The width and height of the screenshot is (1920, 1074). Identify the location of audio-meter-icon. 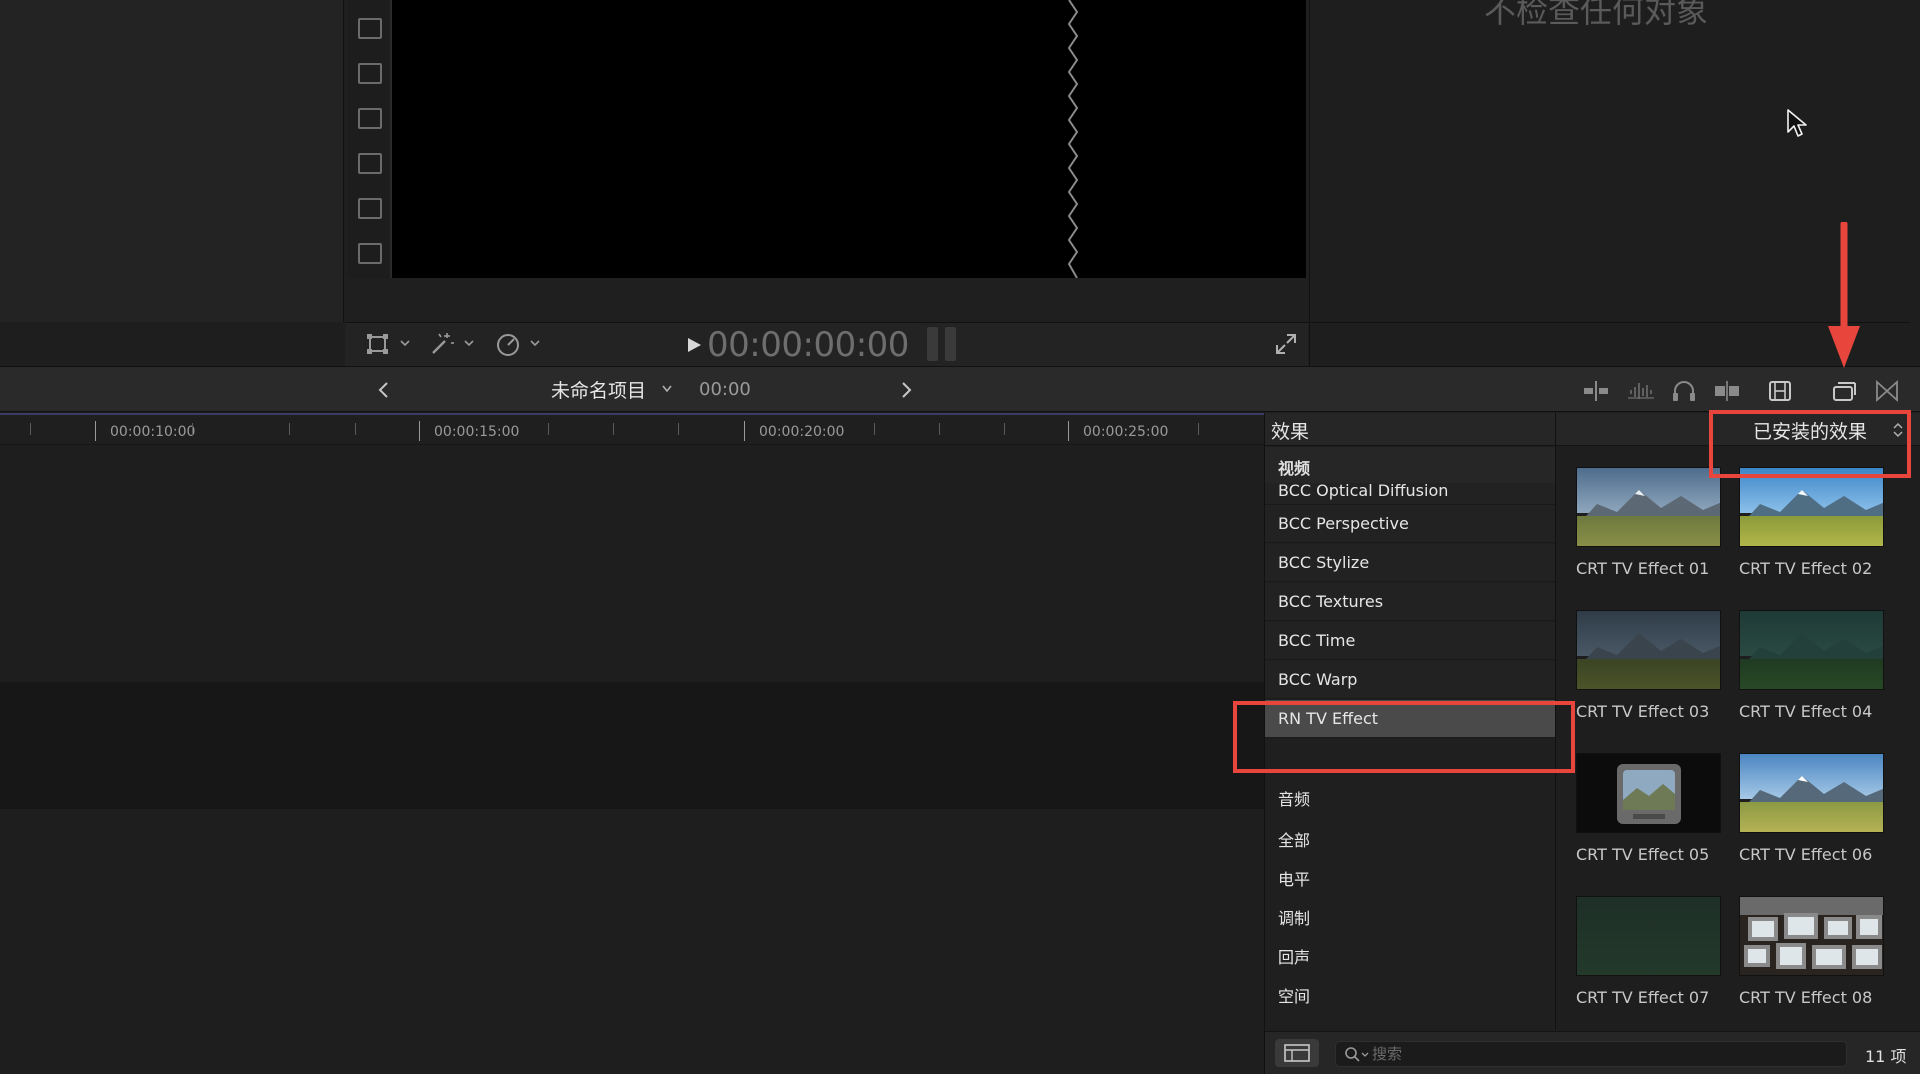
(941, 344).